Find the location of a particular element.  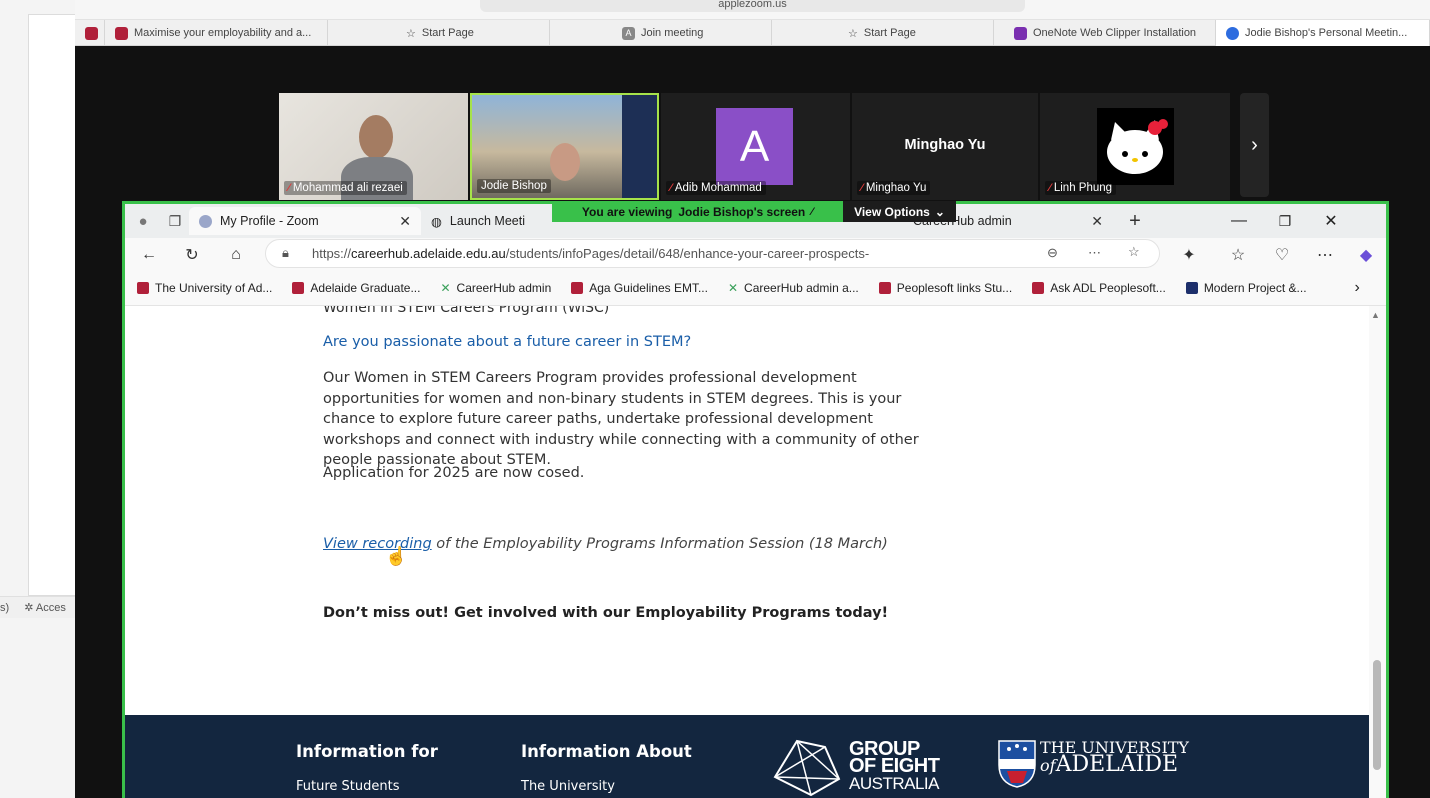

participant-name: Linh Phung is located at coordinates (1083, 188).